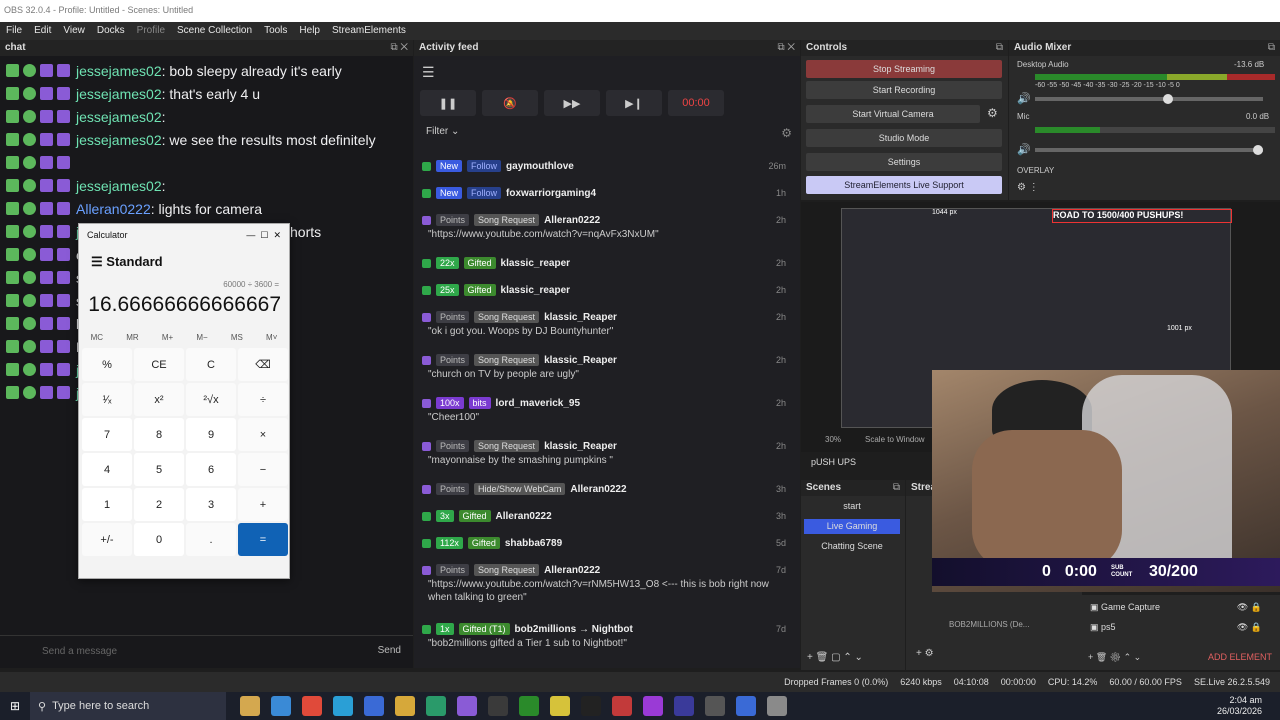 This screenshot has width=1280, height=720. I want to click on calc-key: 0, so click(159, 539).